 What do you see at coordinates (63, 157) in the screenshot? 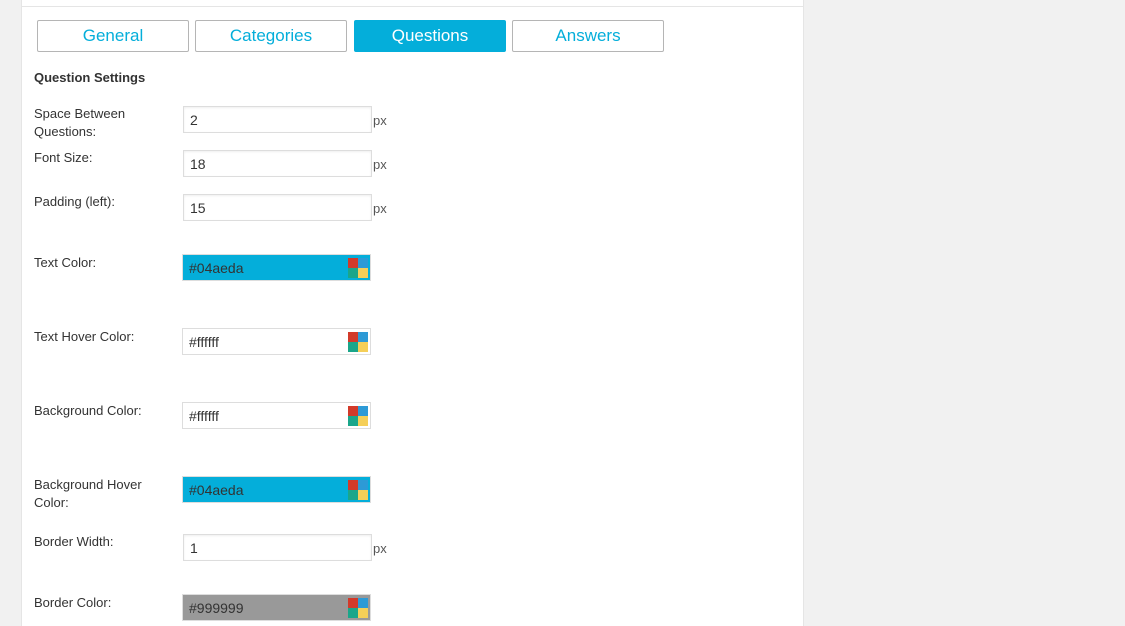
I see `font-size-label: Font Size:` at bounding box center [63, 157].